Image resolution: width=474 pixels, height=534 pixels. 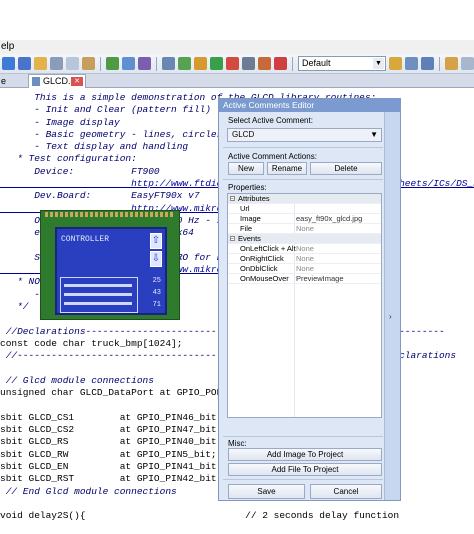 I want to click on cancel-button: Cancel, so click(x=346, y=491).